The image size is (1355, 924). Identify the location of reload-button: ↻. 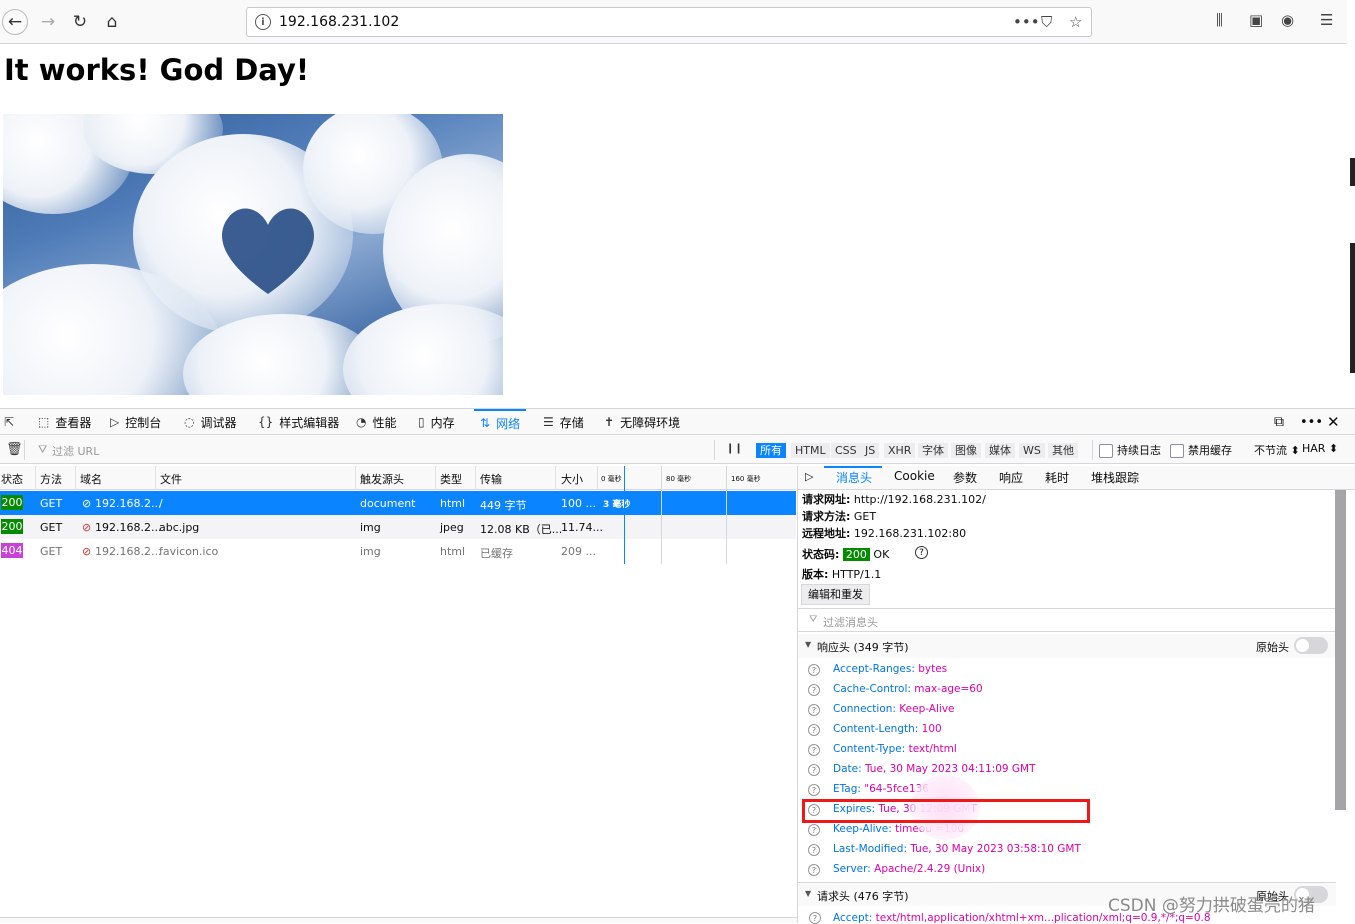
(80, 22).